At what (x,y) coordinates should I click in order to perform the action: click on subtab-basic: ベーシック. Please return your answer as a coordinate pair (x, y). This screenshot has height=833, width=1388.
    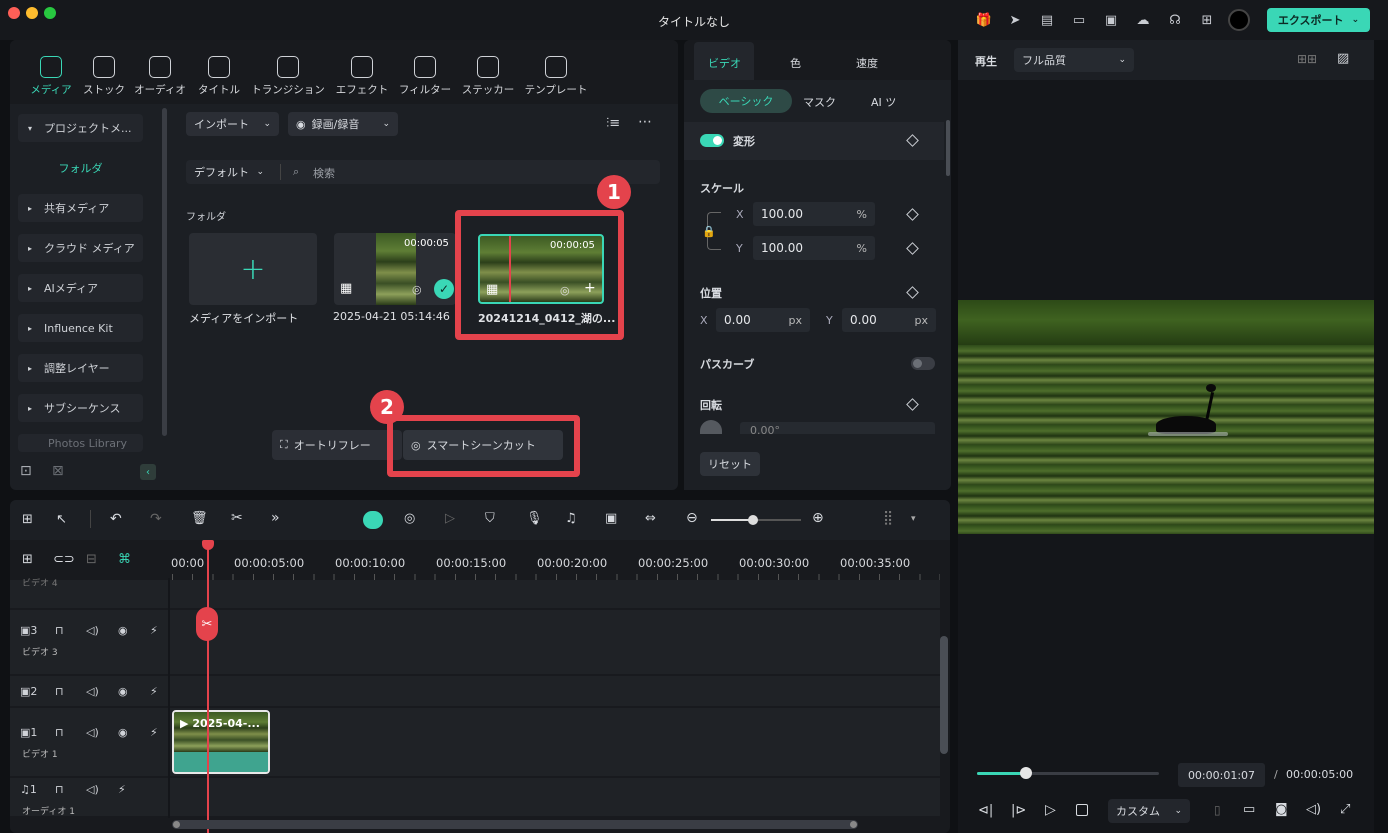
    Looking at the image, I should click on (746, 101).